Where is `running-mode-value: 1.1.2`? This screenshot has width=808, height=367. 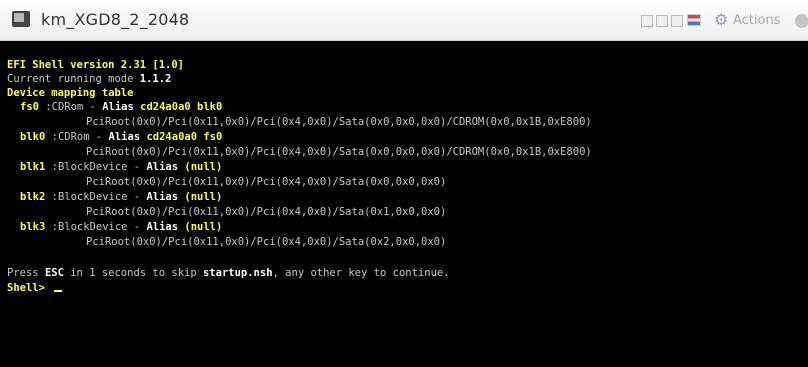 running-mode-value: 1.1.2 is located at coordinates (155, 79).